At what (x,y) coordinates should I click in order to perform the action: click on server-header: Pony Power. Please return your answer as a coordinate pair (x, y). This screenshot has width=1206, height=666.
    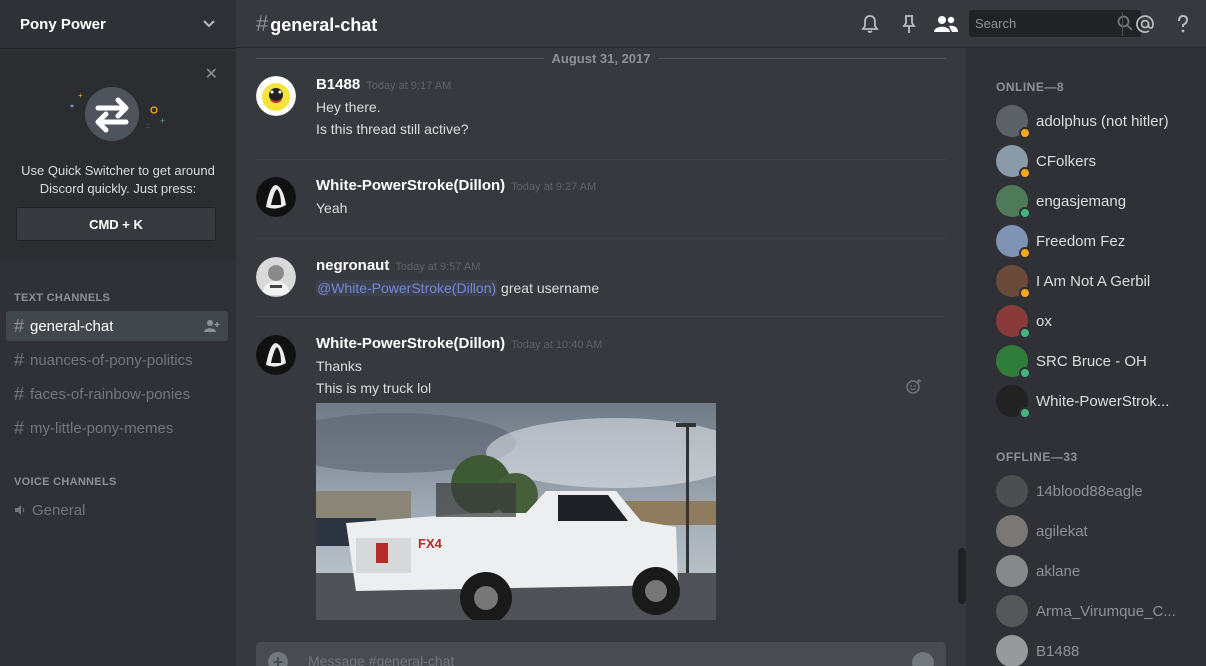
    Looking at the image, I should click on (118, 24).